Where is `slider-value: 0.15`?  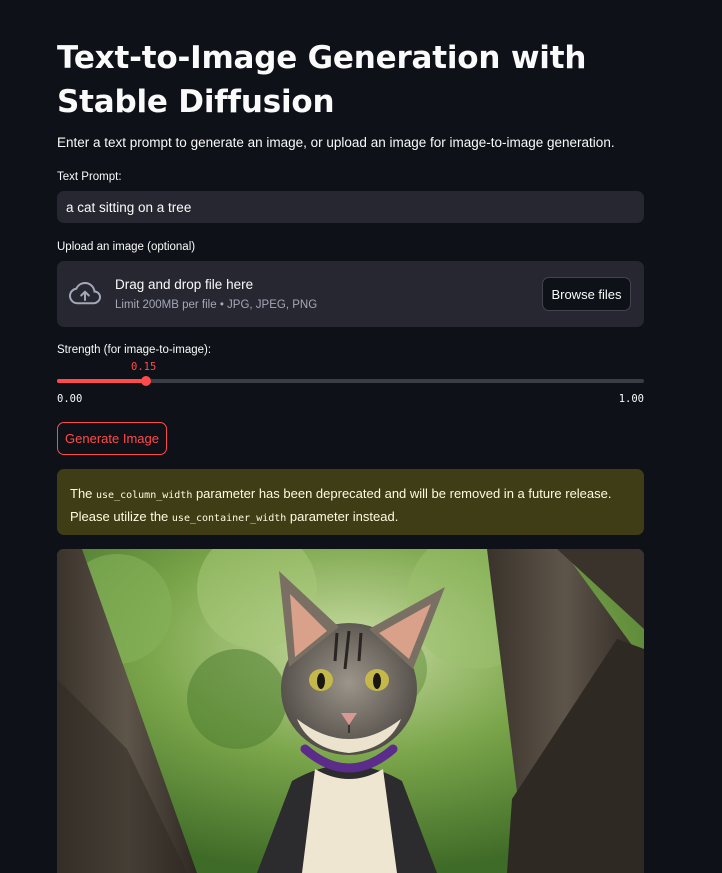 slider-value: 0.15 is located at coordinates (144, 367).